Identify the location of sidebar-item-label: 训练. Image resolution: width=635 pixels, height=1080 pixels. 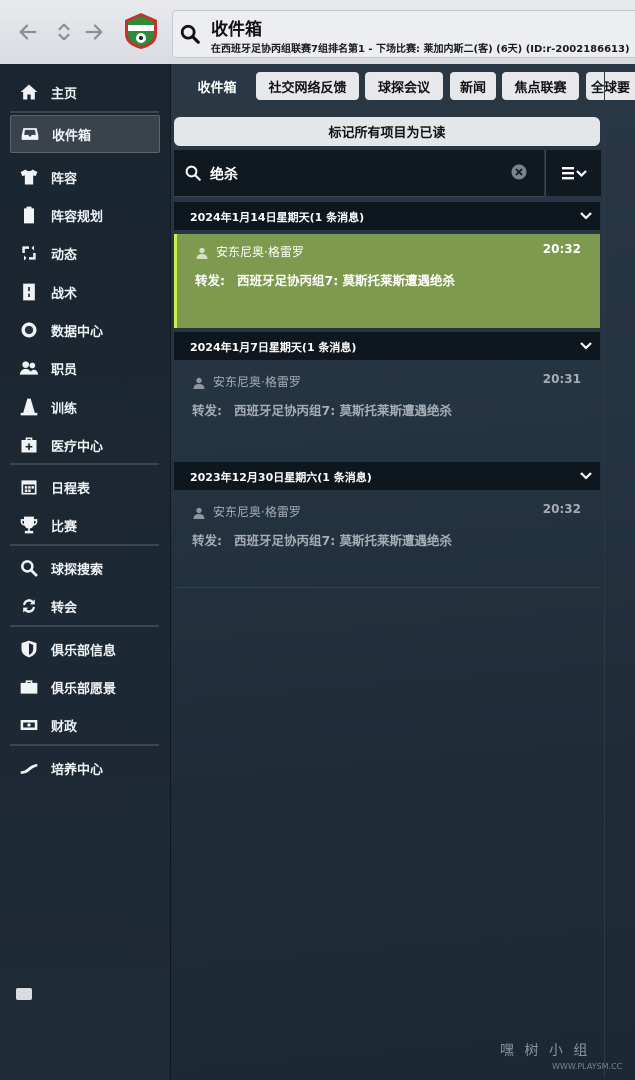
(64, 409).